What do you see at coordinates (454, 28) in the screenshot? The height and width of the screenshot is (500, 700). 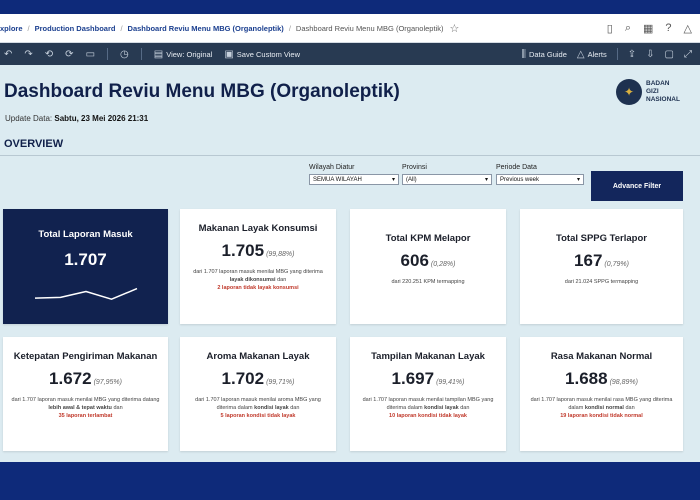 I see `star-icon: ☆` at bounding box center [454, 28].